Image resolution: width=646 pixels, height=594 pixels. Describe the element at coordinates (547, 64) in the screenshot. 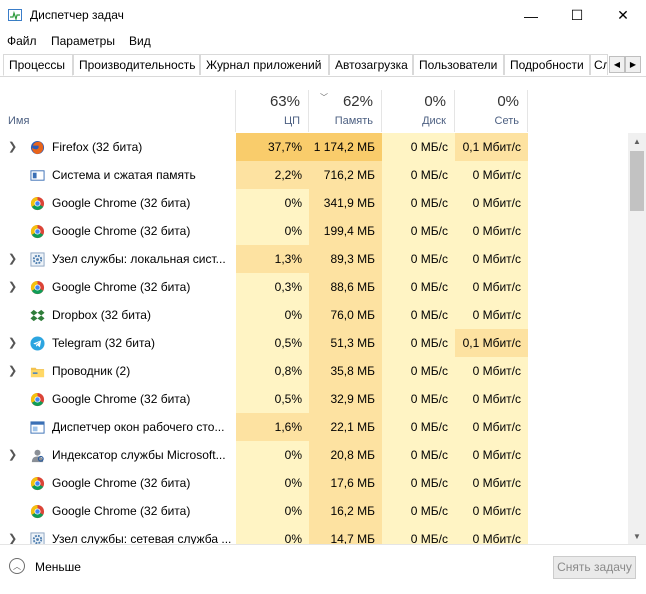

I see `tab-details: Подробности` at that location.